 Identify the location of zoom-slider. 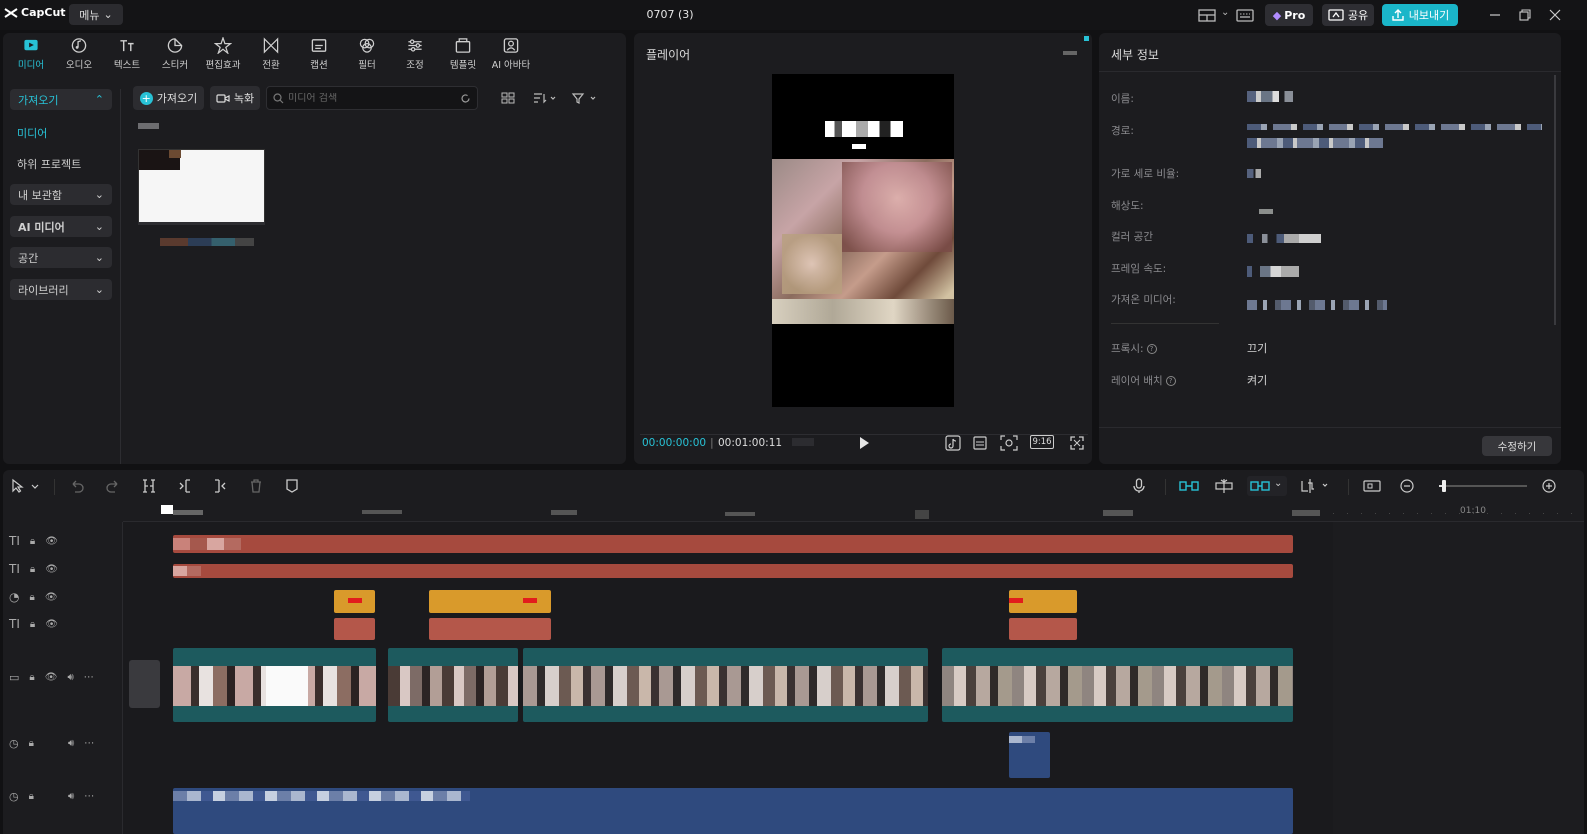
(1483, 486).